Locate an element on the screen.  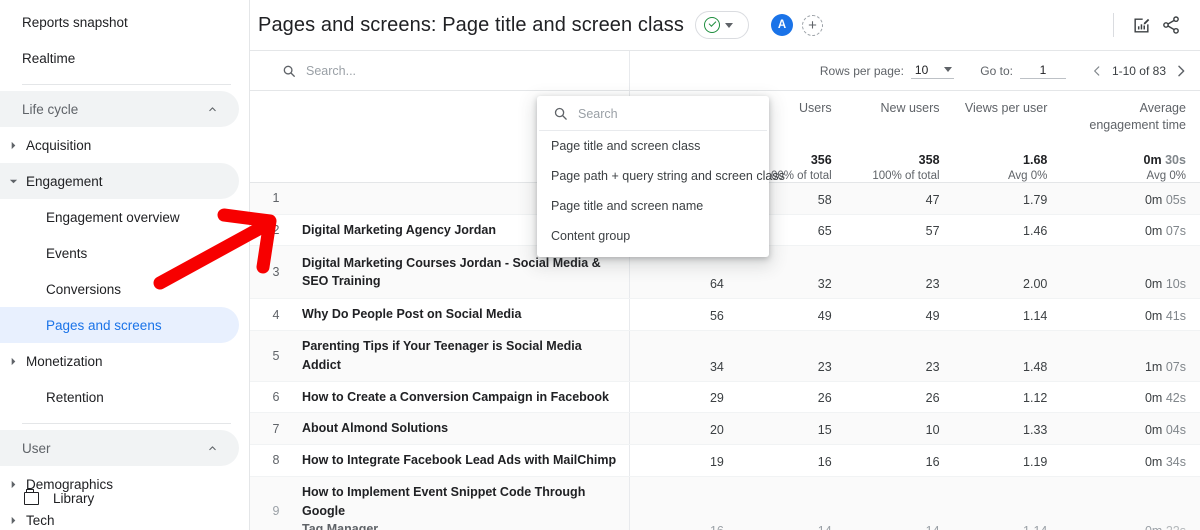
cell-engagement-time: 0m 41s is located at coordinates (1165, 316).